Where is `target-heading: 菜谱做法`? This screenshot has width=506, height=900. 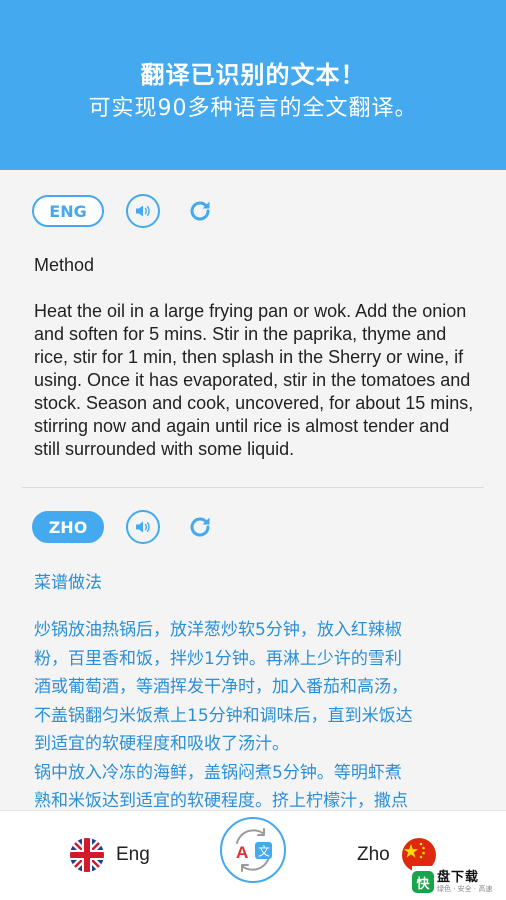
target-heading: 菜谱做法 is located at coordinates (68, 583).